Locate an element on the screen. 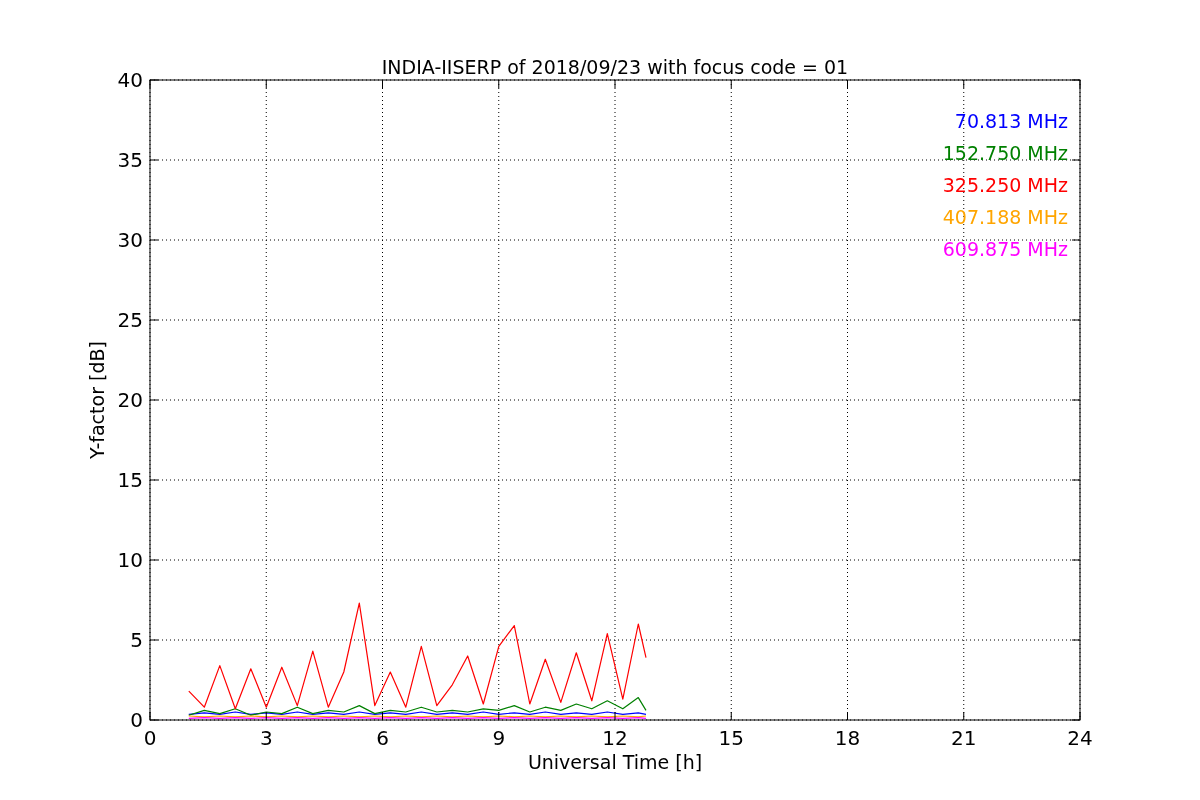 The height and width of the screenshot is (800, 1200). tick-label: 25 is located at coordinates (130, 320).